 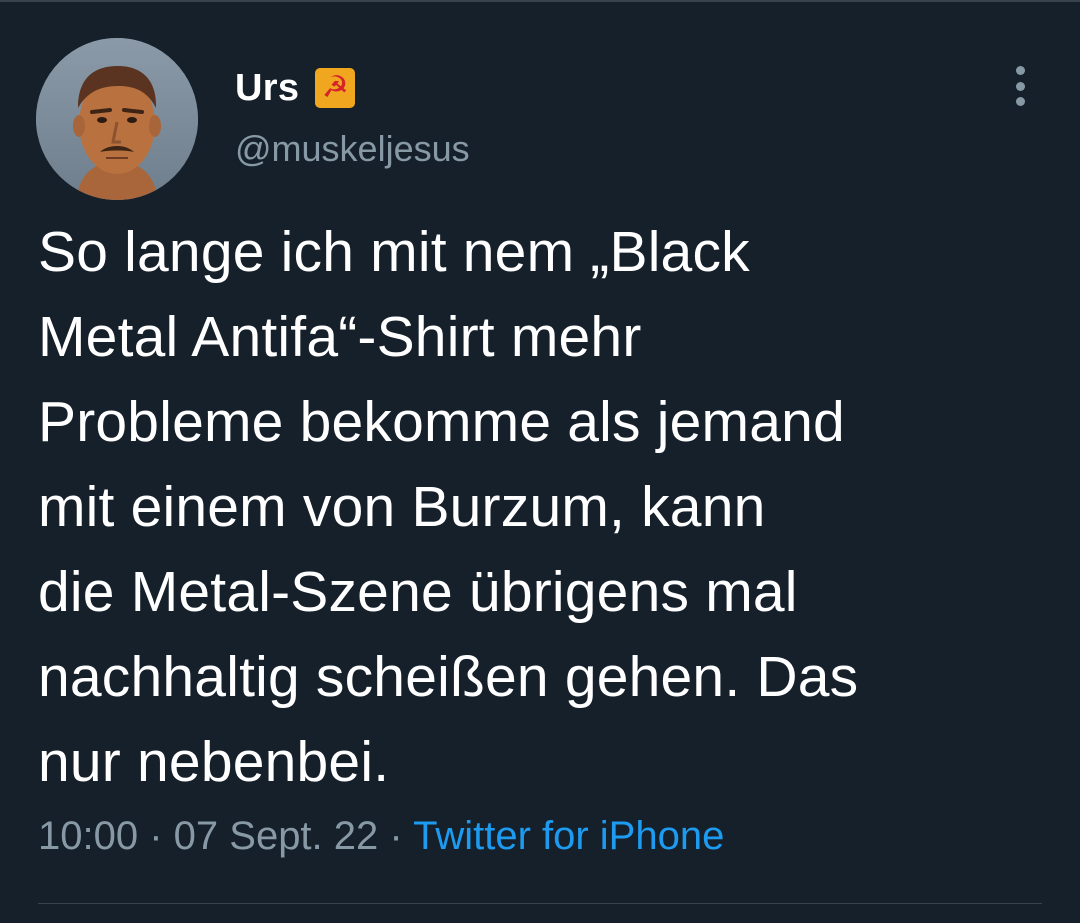 I want to click on tweet-source-link: Twitter for iPhone, so click(x=568, y=836).